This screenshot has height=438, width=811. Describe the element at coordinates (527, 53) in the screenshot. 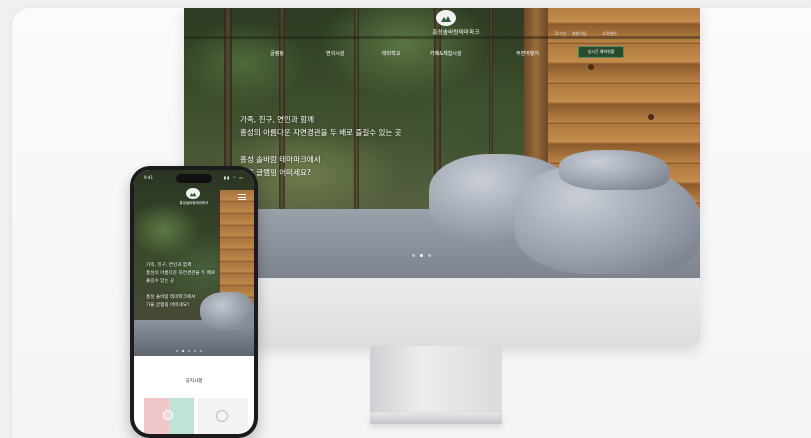

I see `menu-item-nearby: 주변여행지` at that location.